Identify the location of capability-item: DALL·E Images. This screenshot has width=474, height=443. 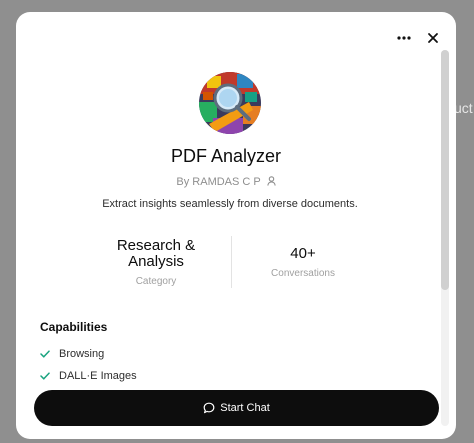
(88, 376).